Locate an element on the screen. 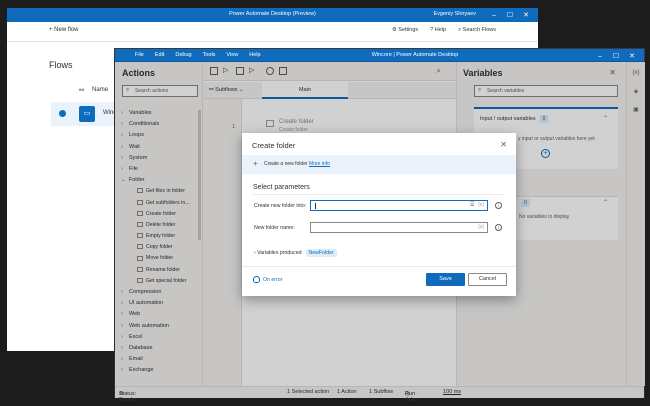 Image resolution: width=650 pixels, height=406 pixels. minimize-icon: – is located at coordinates (494, 15).